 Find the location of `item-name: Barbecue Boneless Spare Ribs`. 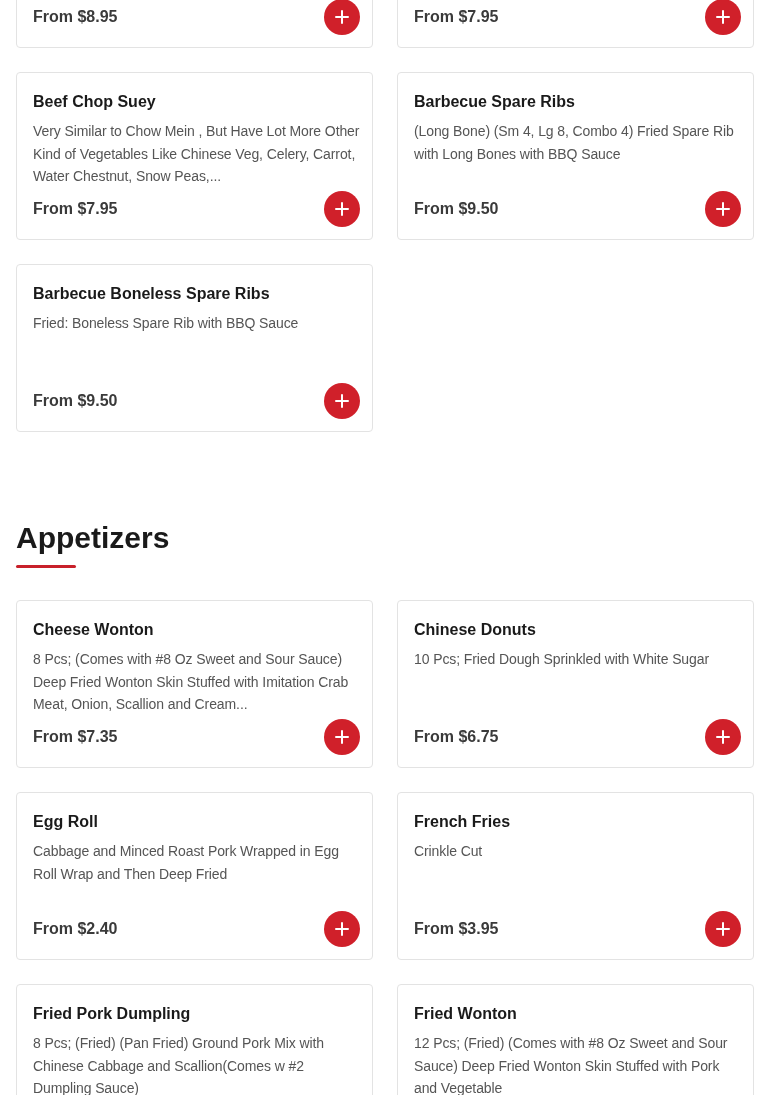

item-name: Barbecue Boneless Spare Ribs is located at coordinates (152, 294).